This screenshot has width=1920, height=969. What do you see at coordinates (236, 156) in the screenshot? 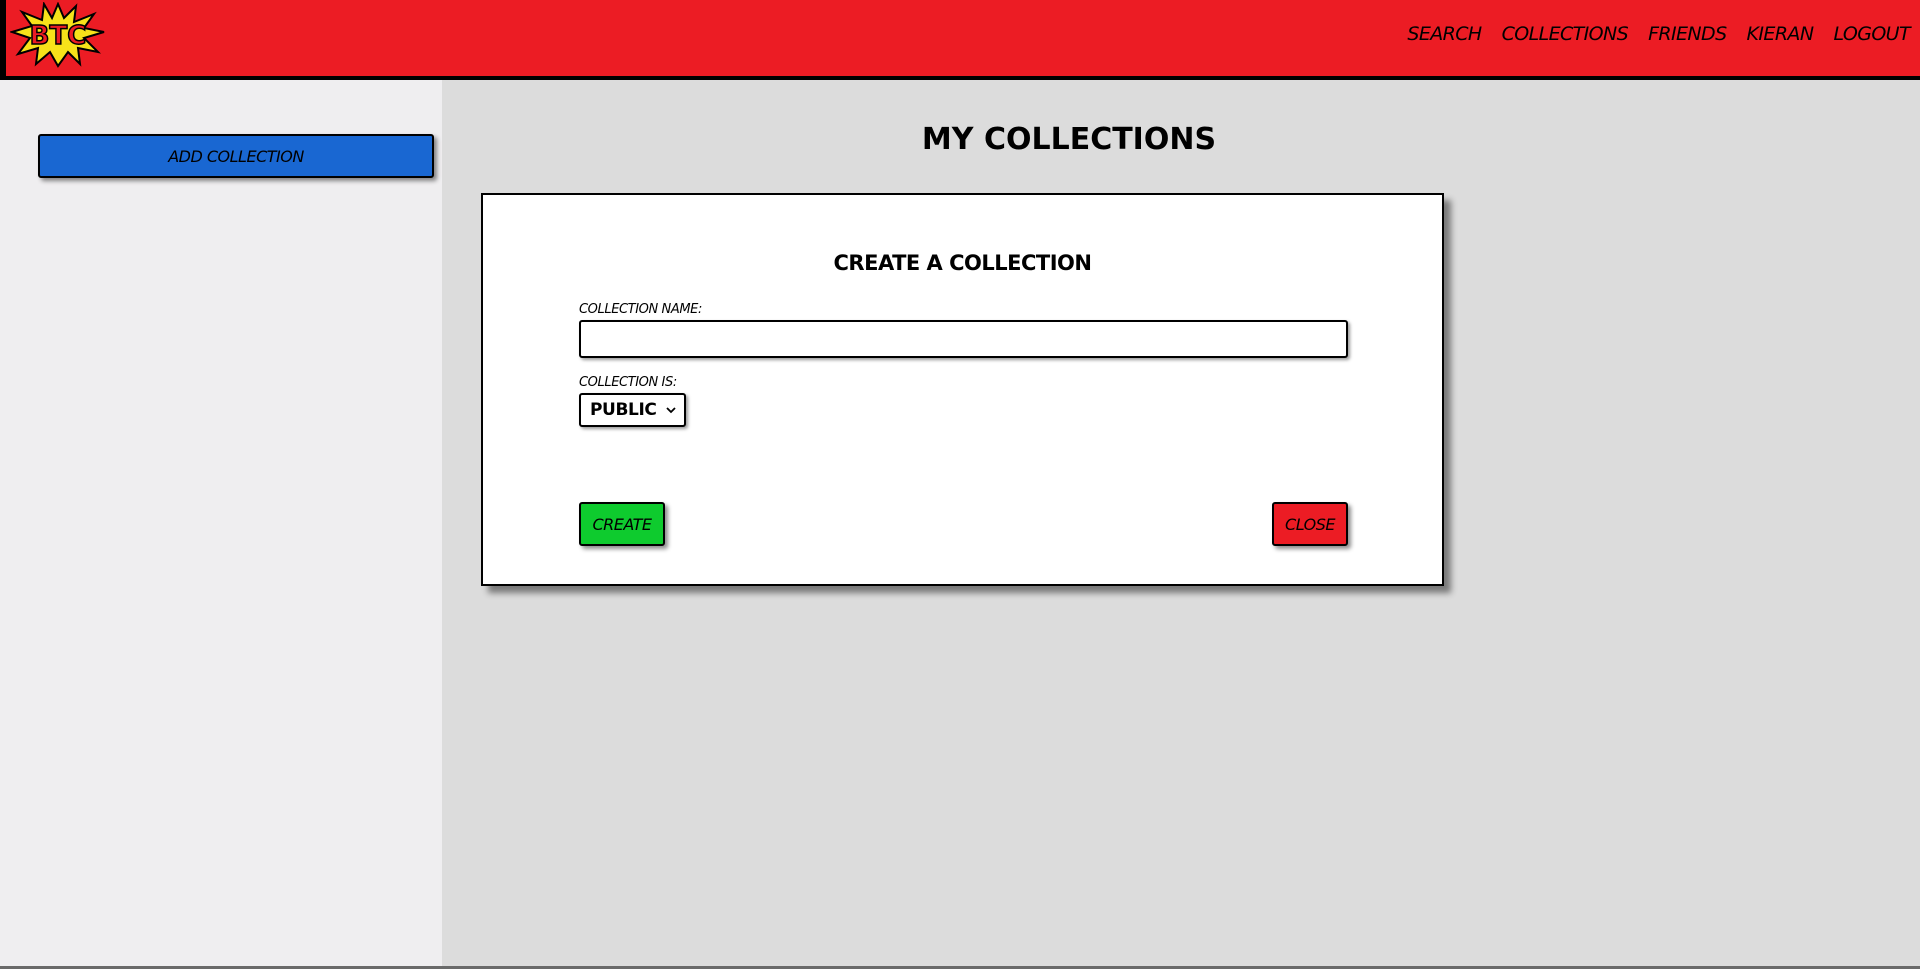
I see `add-collection-button: ADD COLLECTION` at bounding box center [236, 156].